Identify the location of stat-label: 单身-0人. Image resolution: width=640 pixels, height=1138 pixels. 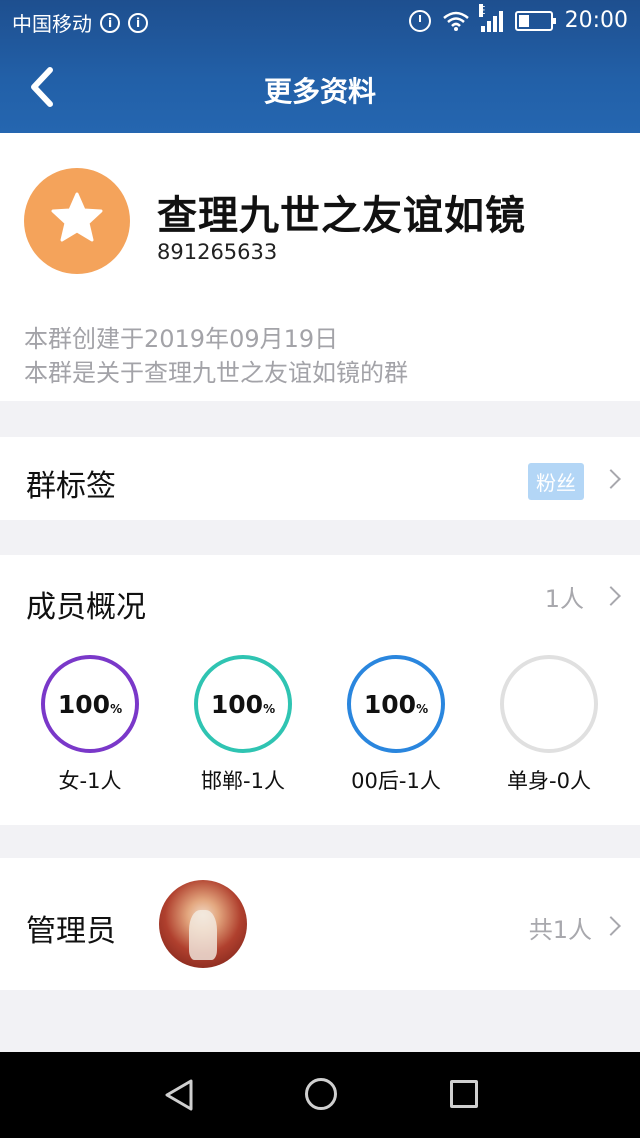
(549, 781).